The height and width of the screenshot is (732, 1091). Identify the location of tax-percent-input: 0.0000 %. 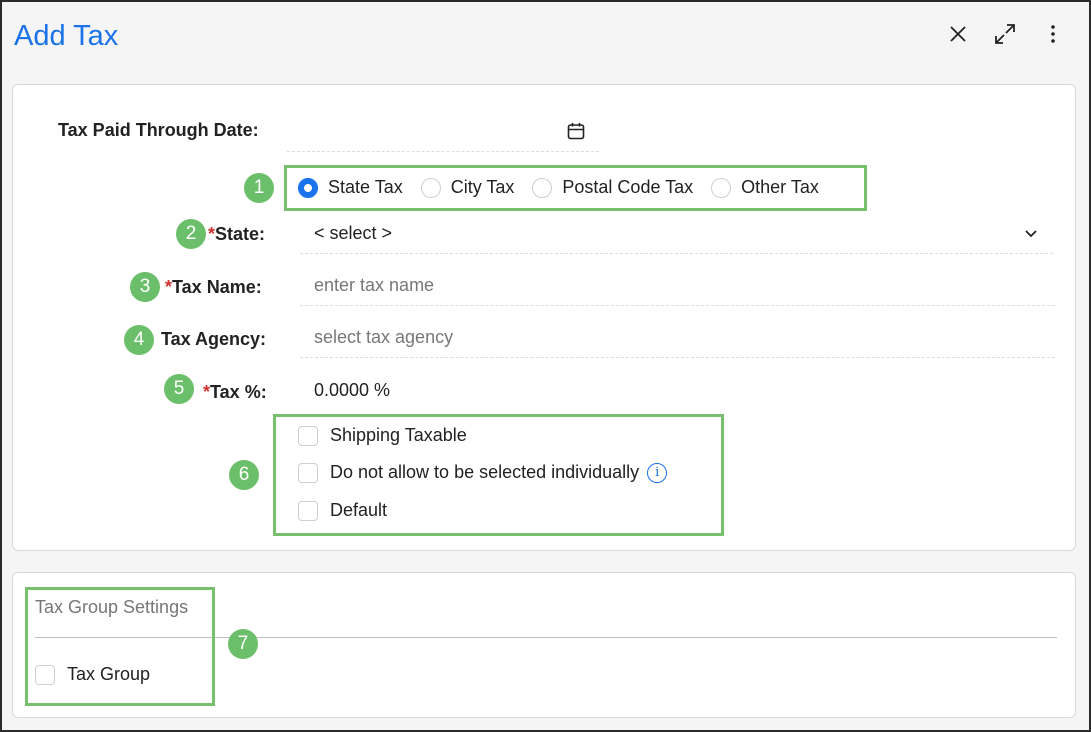
(450, 390).